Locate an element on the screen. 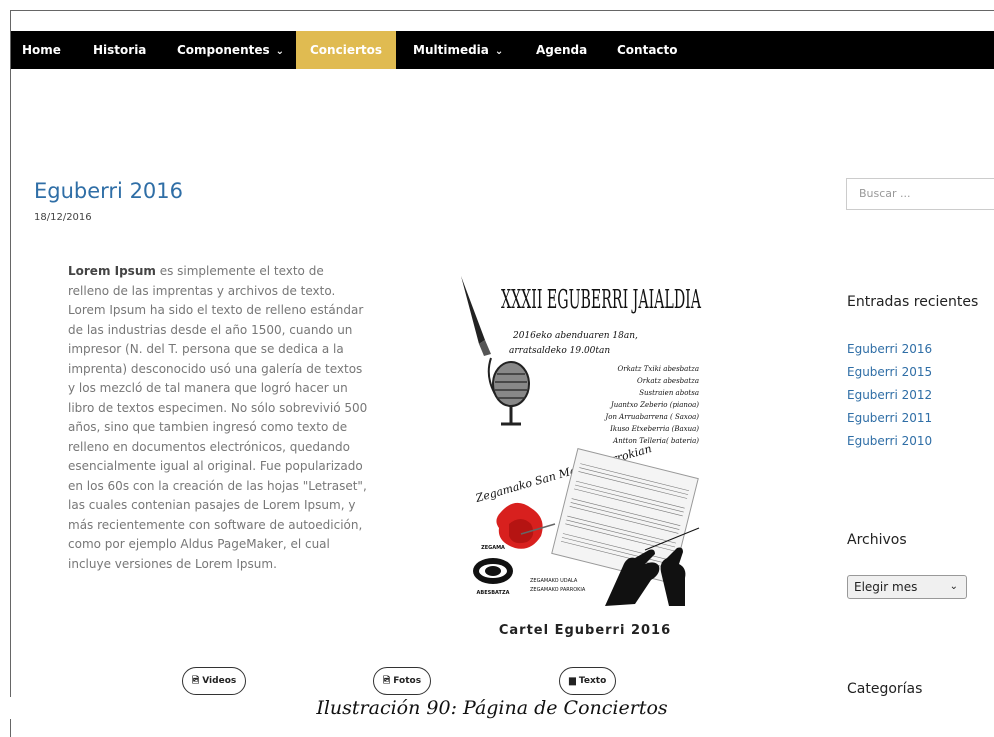  figure-caption: Ilustración 90: Página de Conciertos is located at coordinates (492, 708).